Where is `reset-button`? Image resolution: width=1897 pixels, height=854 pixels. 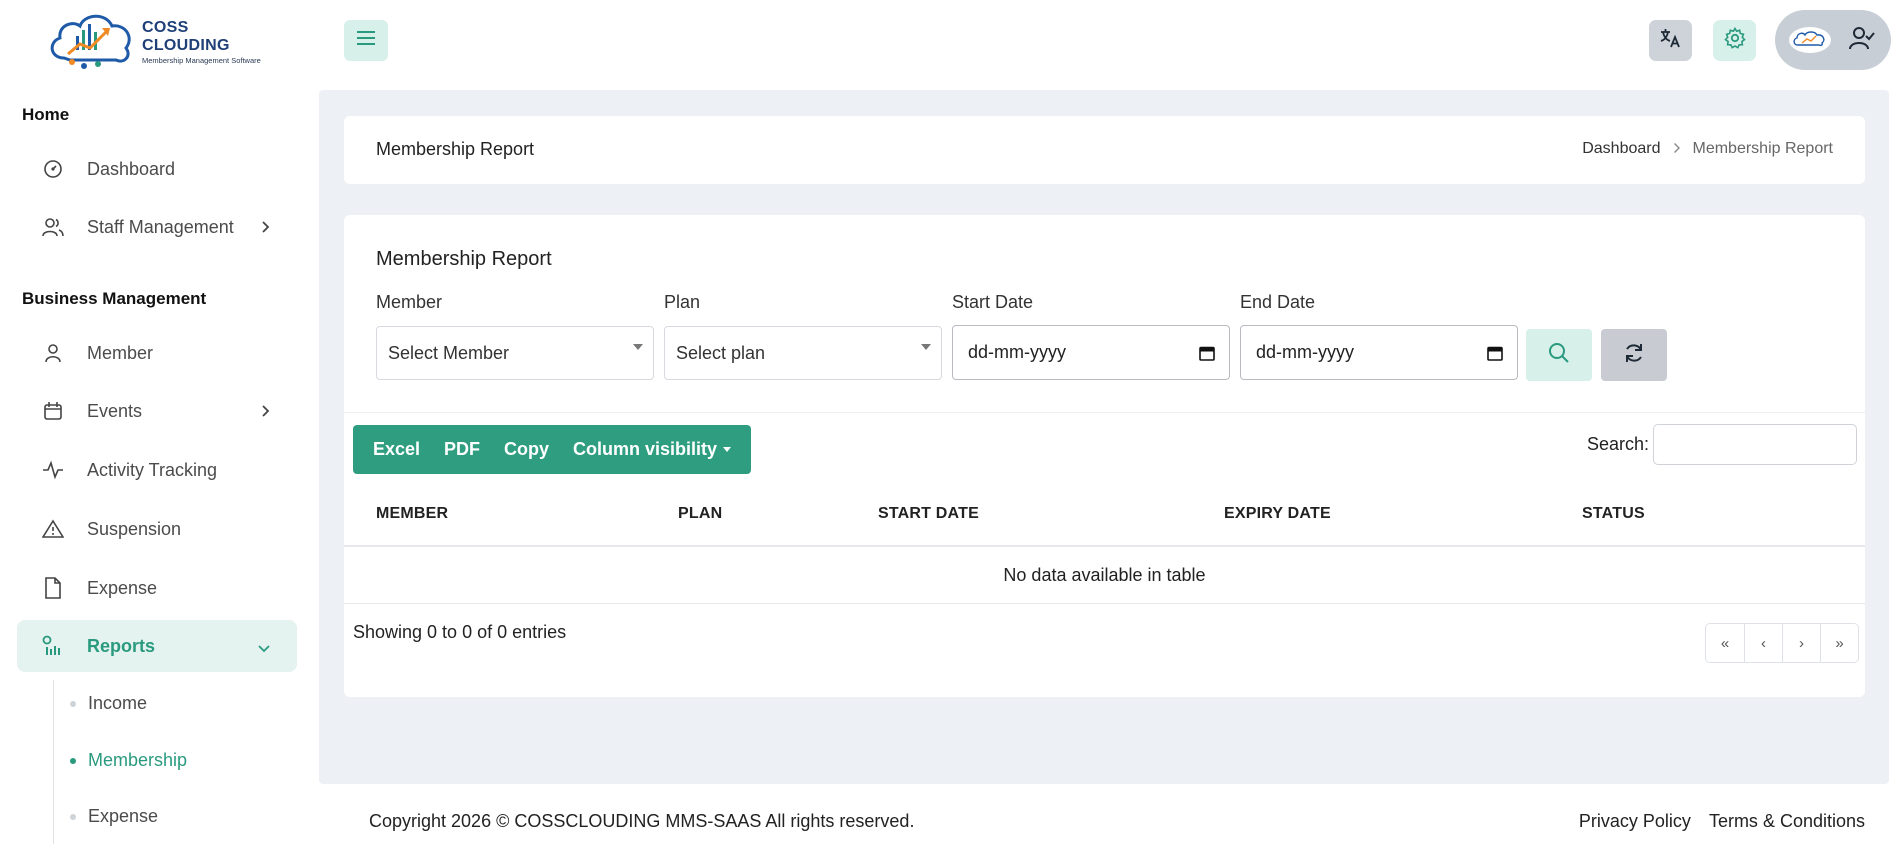 reset-button is located at coordinates (1634, 355).